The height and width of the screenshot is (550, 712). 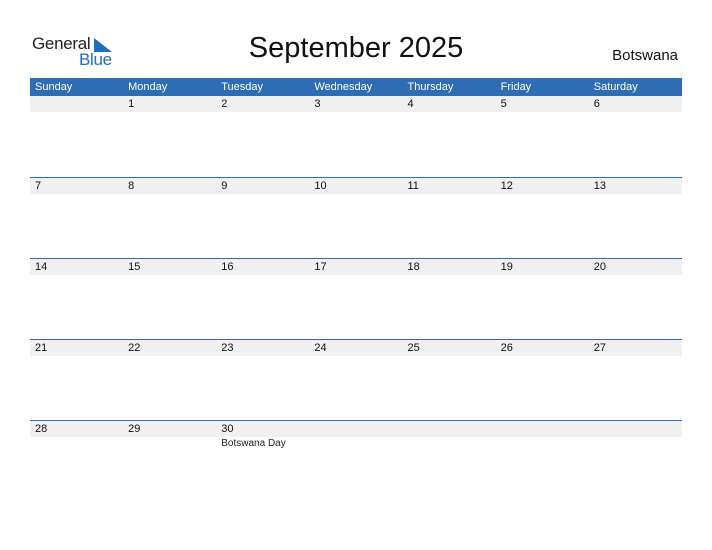 What do you see at coordinates (227, 348) in the screenshot?
I see `day-number: 23` at bounding box center [227, 348].